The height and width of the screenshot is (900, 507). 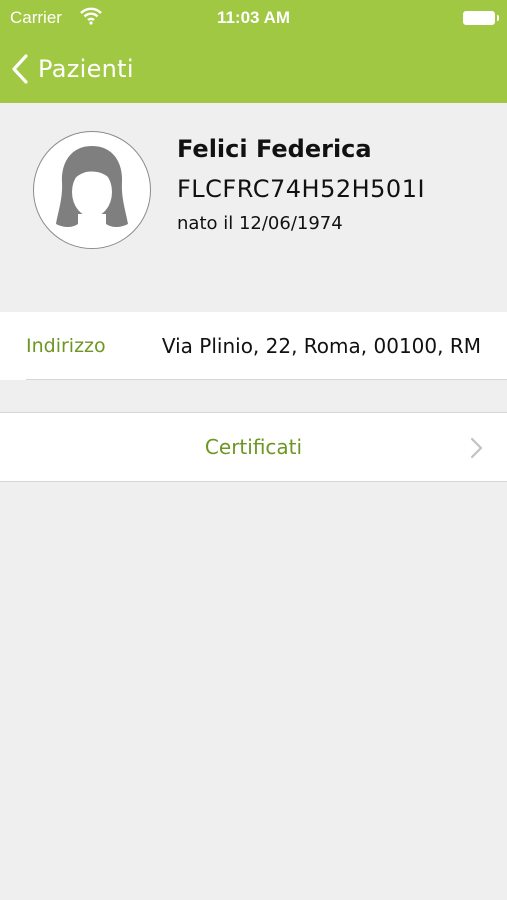 I want to click on back-button-label: Pazienti, so click(x=86, y=69).